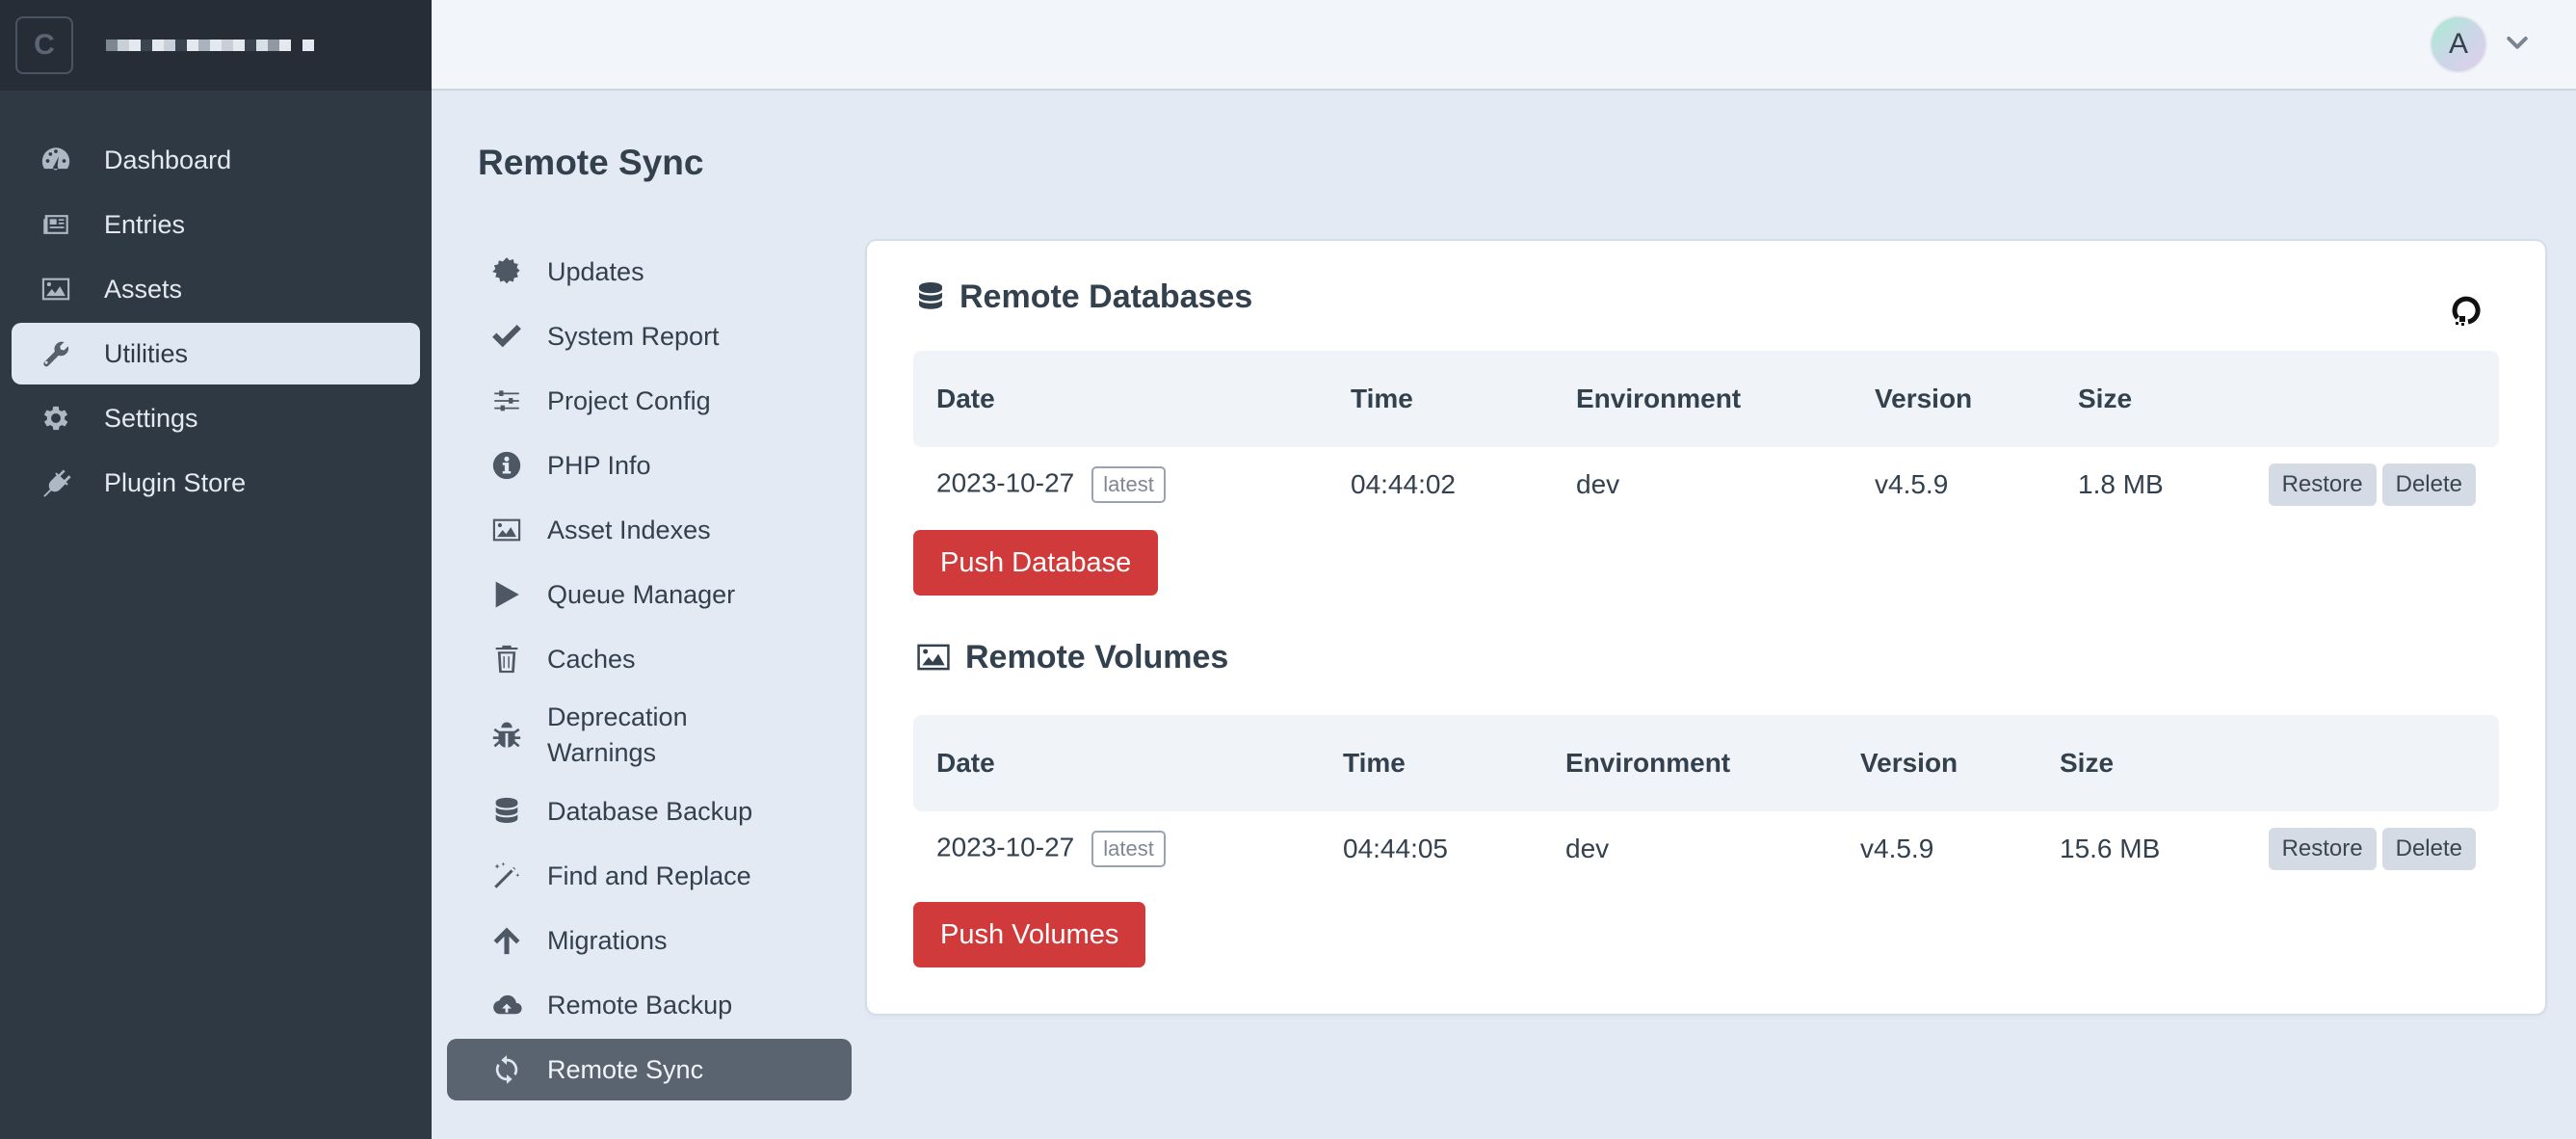  I want to click on utility-item-project-config: Project Config, so click(650, 401).